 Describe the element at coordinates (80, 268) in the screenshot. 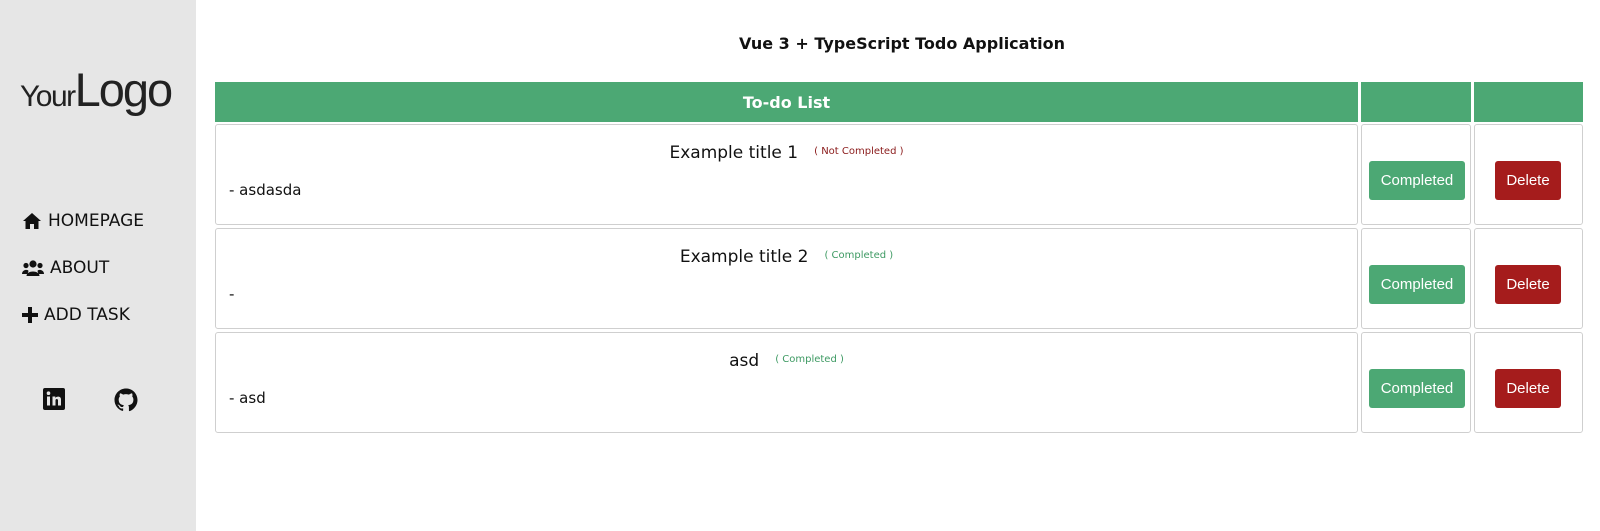

I see `nav-about-label: ABOUT` at that location.